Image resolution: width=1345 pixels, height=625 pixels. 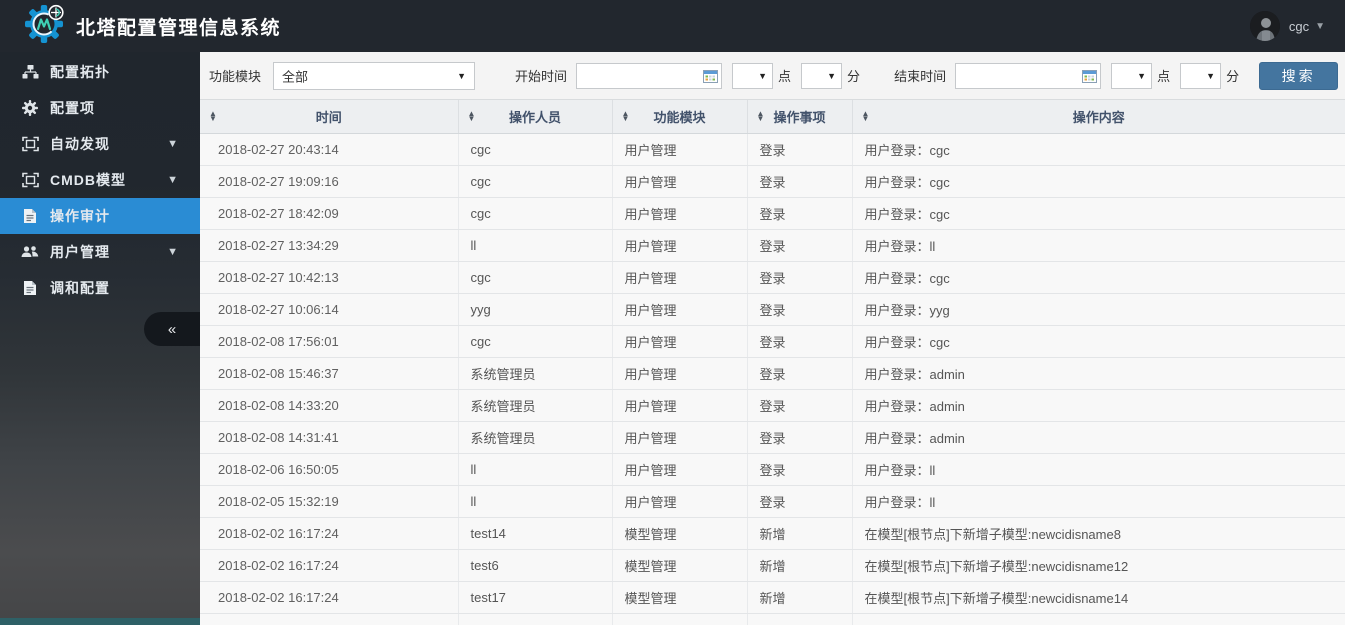 What do you see at coordinates (30, 144) in the screenshot?
I see `scan-icon` at bounding box center [30, 144].